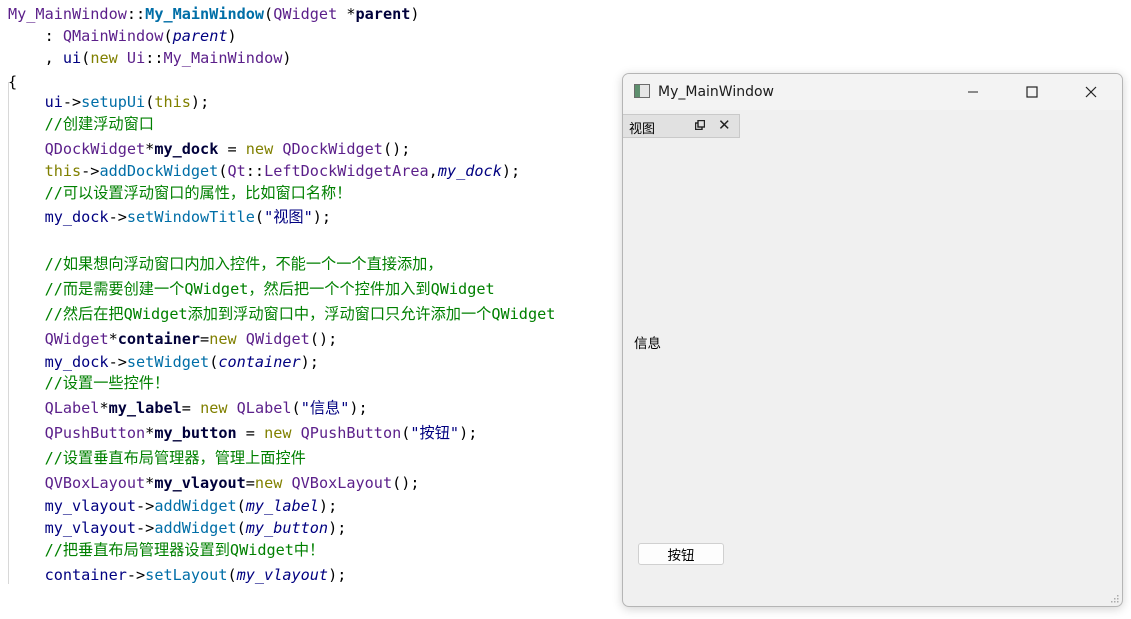 Image resolution: width=1131 pixels, height=619 pixels. I want to click on code-line: ui->setupUi(this);, so click(109, 102).